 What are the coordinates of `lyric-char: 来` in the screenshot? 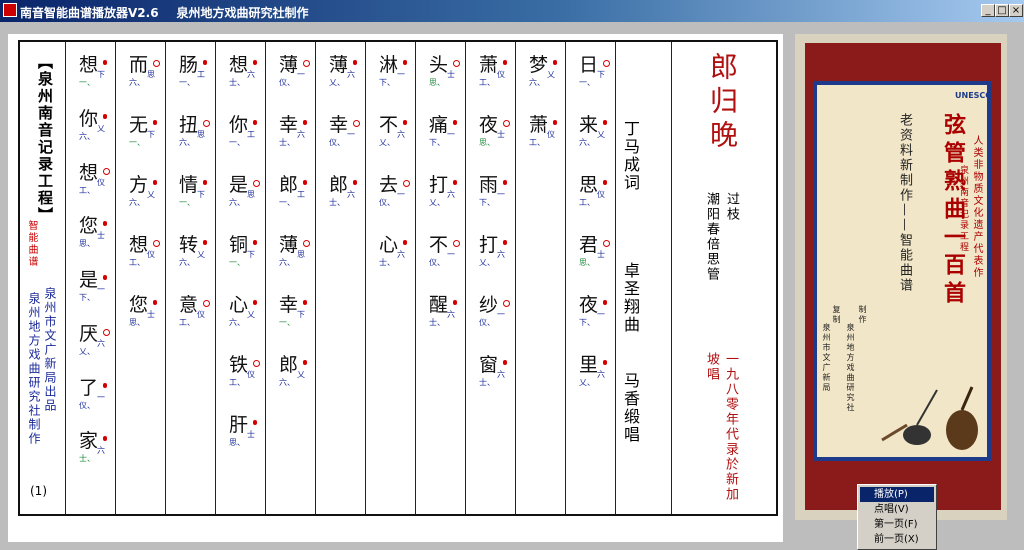 It's located at (589, 125).